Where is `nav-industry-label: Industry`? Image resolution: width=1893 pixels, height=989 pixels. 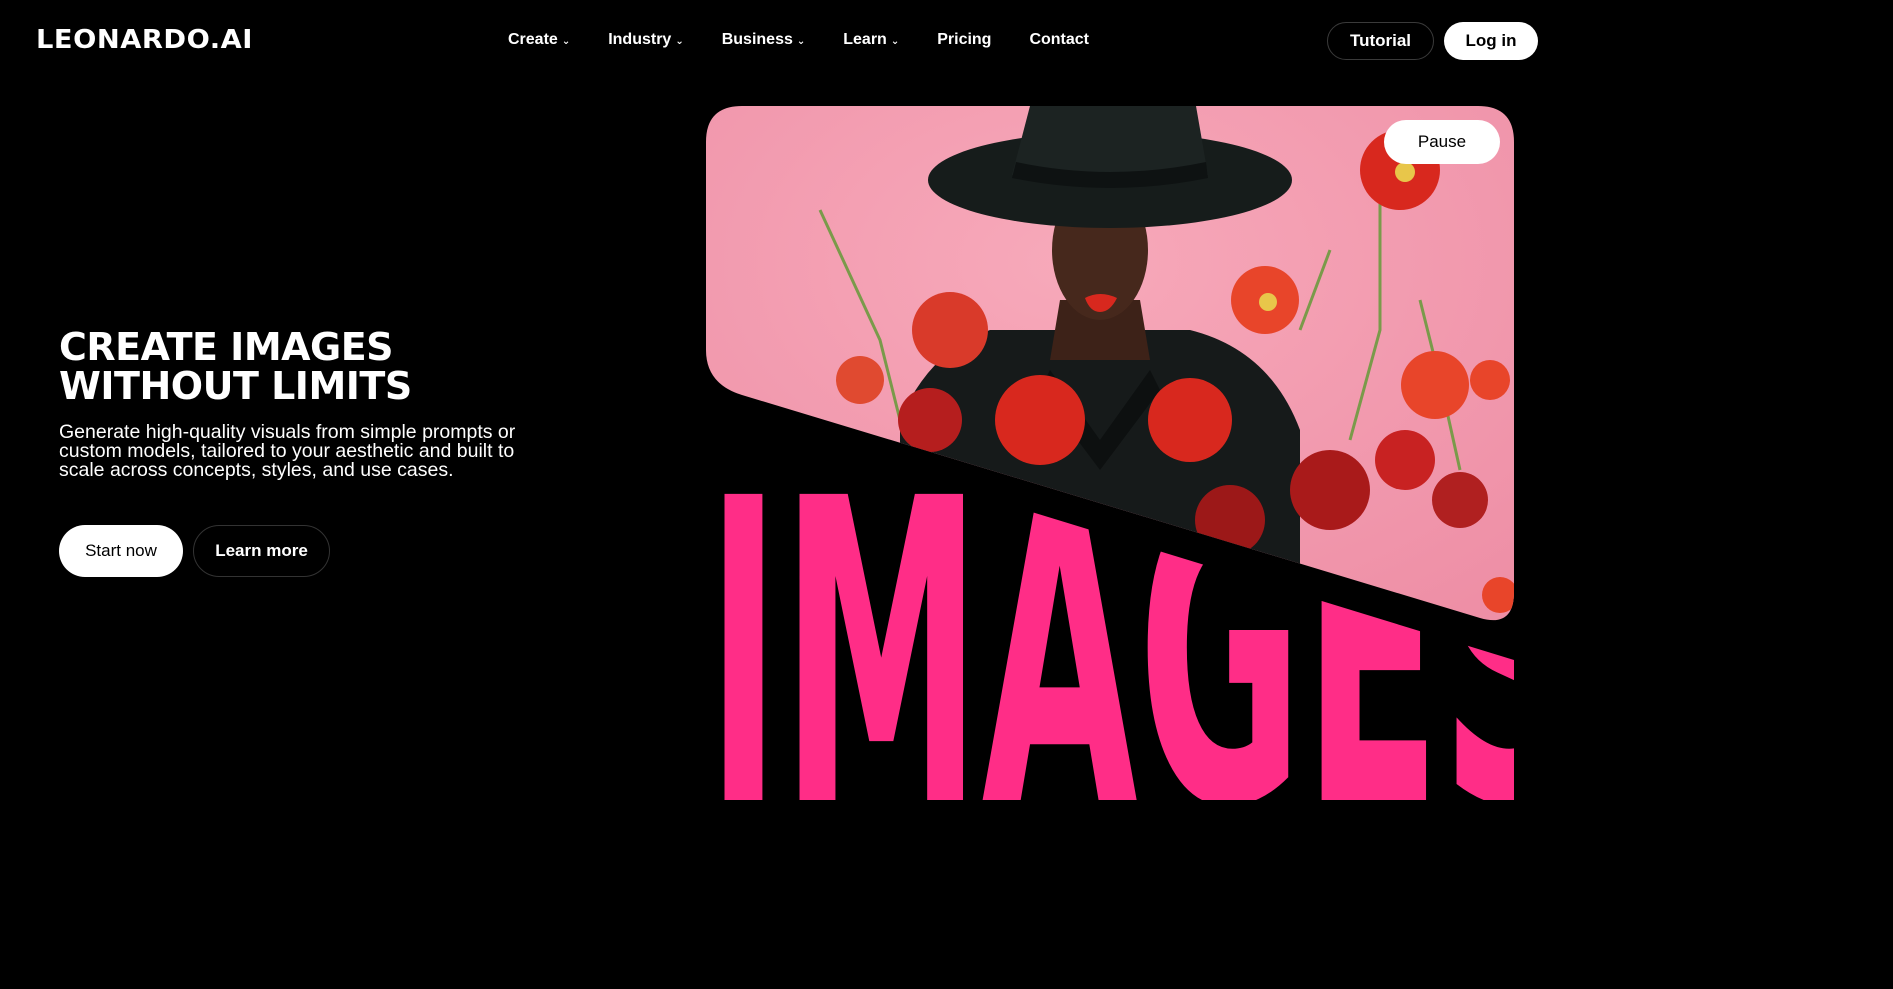
nav-industry-label: Industry is located at coordinates (640, 39).